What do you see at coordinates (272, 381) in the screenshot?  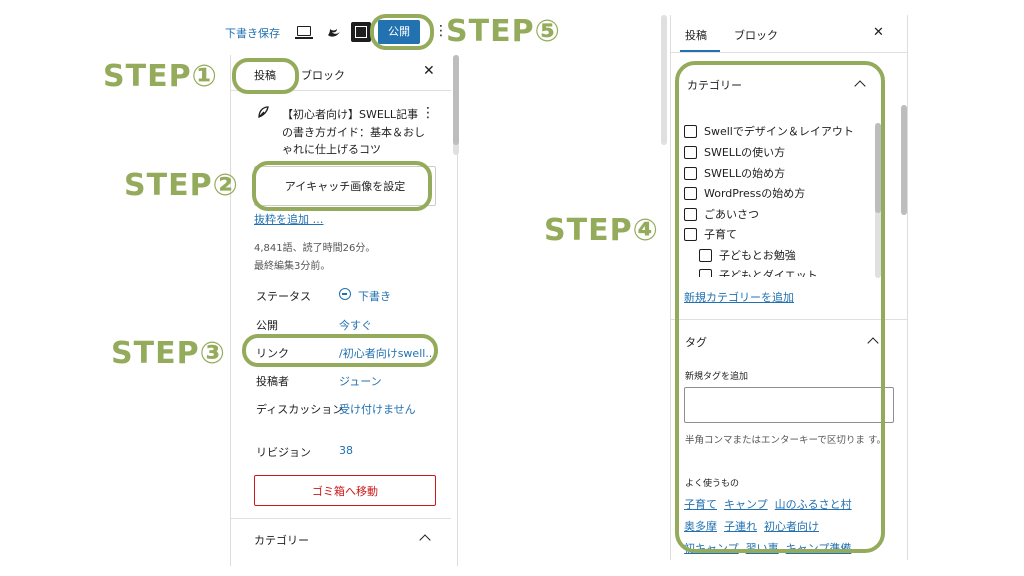 I see `author-label: 投稿者` at bounding box center [272, 381].